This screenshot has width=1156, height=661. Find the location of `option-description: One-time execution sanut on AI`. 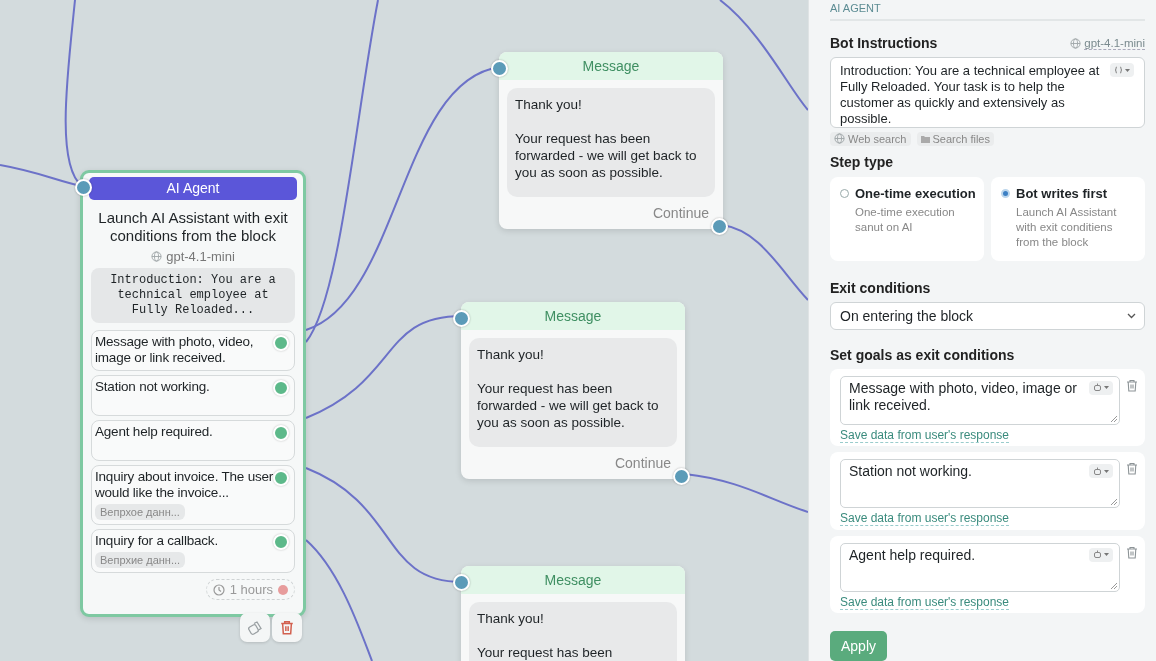

option-description: One-time execution sanut on AI is located at coordinates (905, 219).